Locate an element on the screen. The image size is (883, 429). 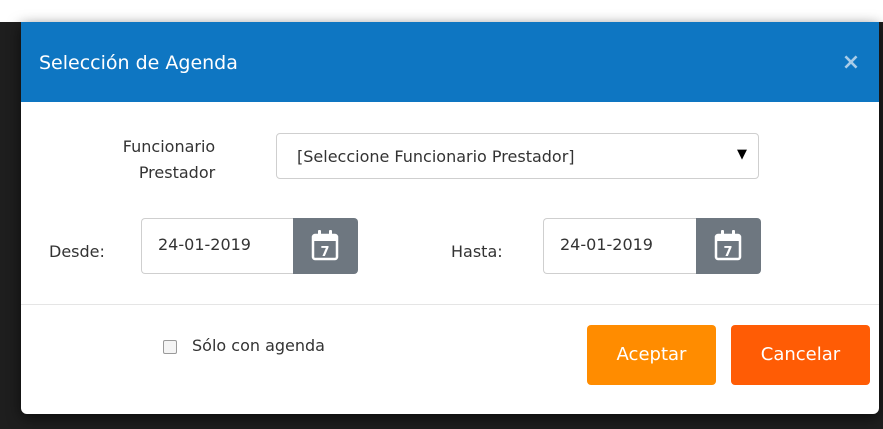
funcionario-select: [Seleccione Funcionario Prestador] ▼ is located at coordinates (517, 156).